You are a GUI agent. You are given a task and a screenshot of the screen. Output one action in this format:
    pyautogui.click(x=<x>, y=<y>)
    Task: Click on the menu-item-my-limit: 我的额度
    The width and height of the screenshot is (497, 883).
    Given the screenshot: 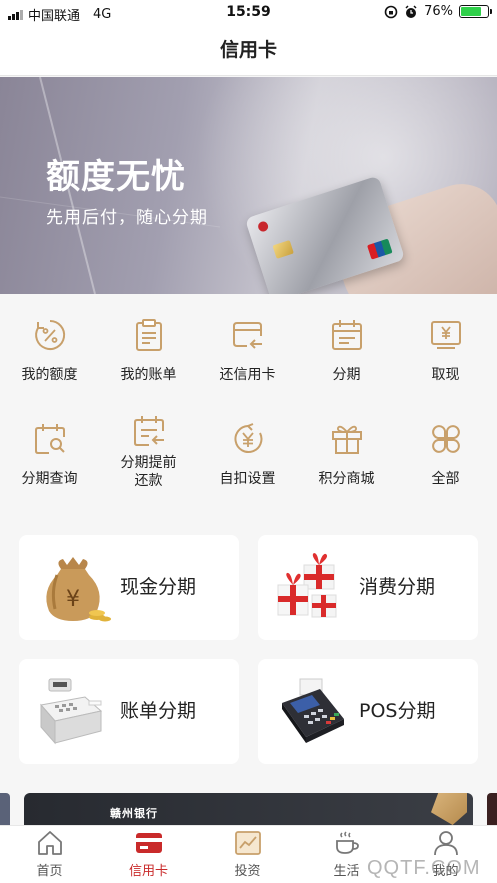 What is the action you would take?
    pyautogui.click(x=49, y=351)
    